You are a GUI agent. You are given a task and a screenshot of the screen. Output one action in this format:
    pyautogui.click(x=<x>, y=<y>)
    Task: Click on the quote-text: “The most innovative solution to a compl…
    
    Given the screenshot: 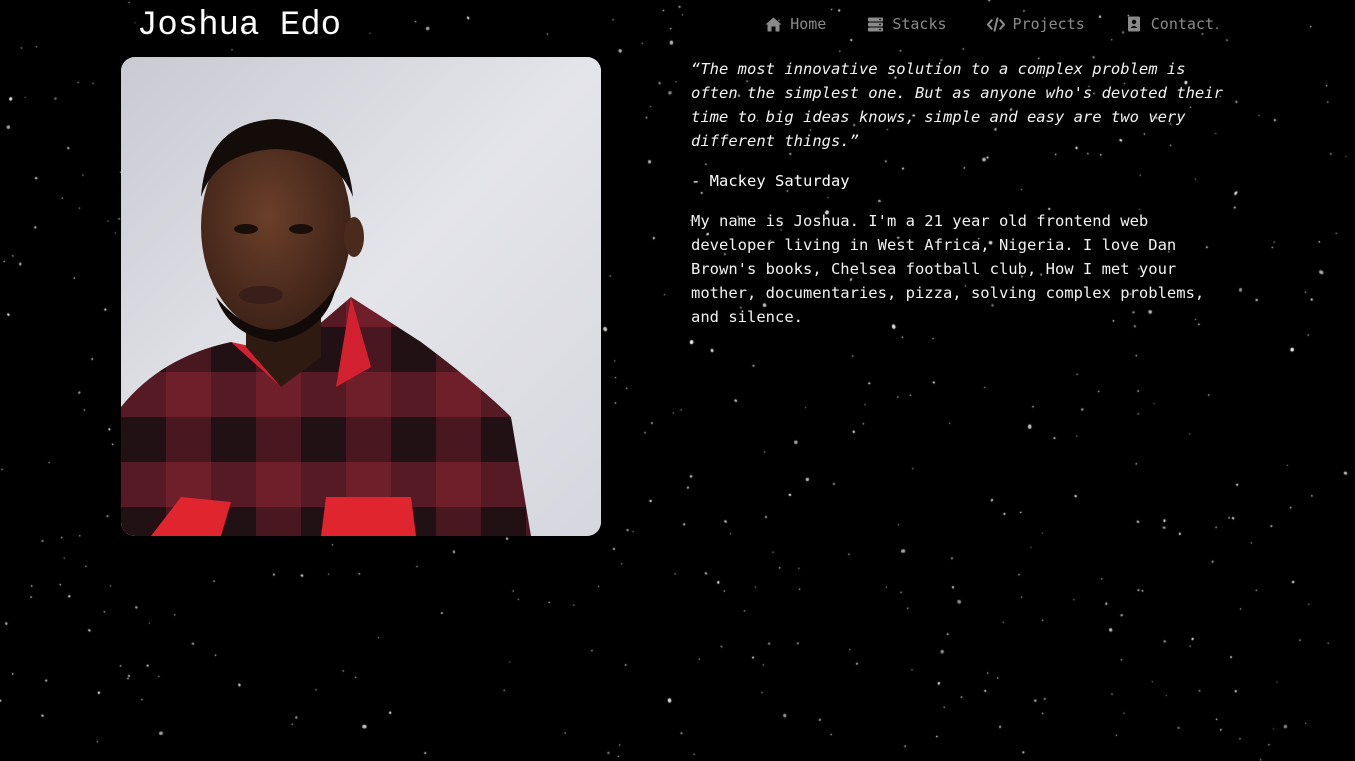 What is the action you would take?
    pyautogui.click(x=957, y=105)
    